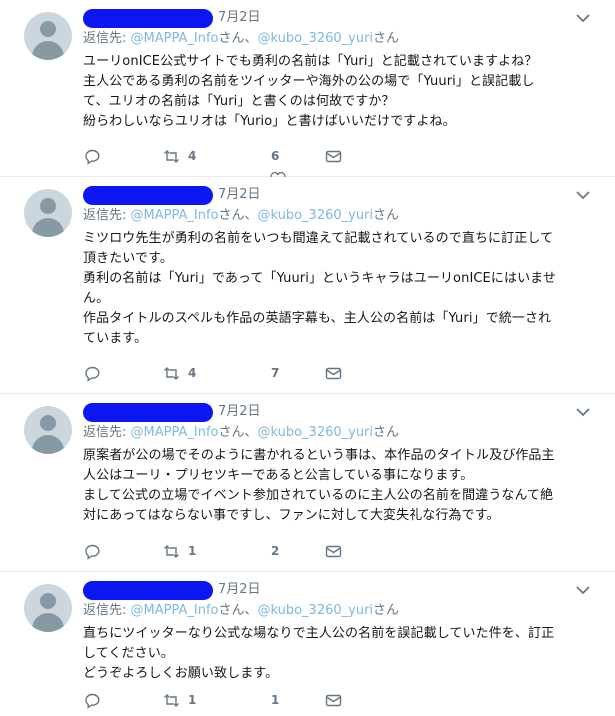 The width and height of the screenshot is (615, 716). Describe the element at coordinates (233, 156) in the screenshot. I see `tweet-actions: 4 6` at that location.